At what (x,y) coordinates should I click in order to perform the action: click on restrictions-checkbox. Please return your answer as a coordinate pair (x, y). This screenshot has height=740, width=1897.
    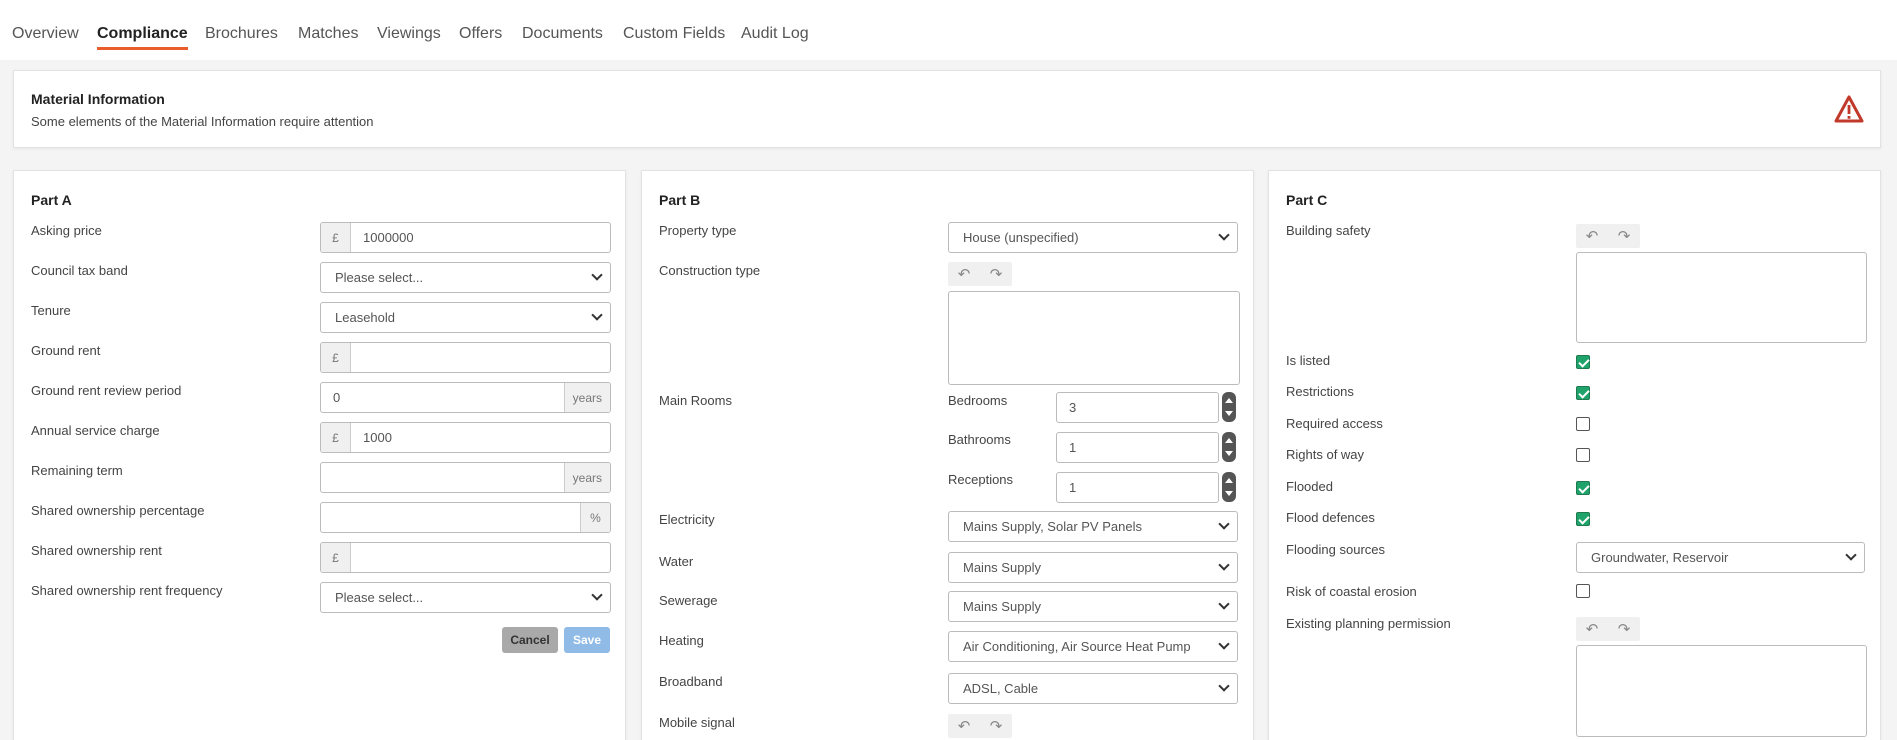
    Looking at the image, I should click on (1583, 393).